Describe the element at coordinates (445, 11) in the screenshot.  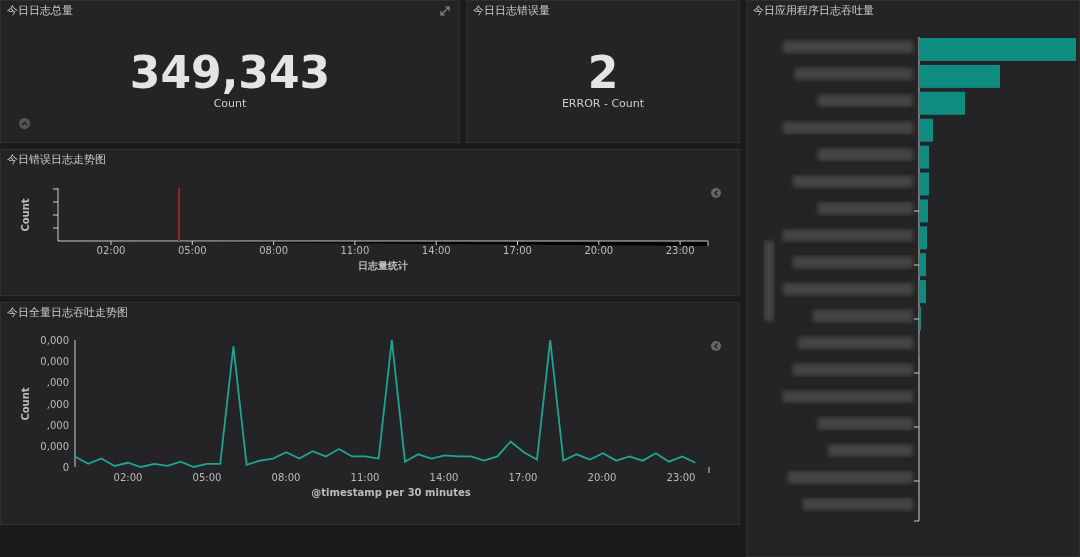
I see `expand-icon` at that location.